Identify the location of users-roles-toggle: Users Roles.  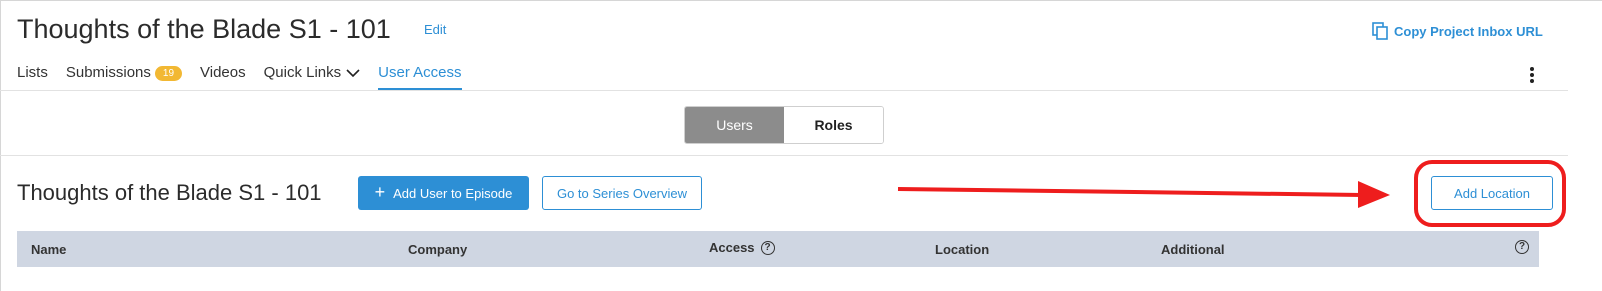
(784, 125).